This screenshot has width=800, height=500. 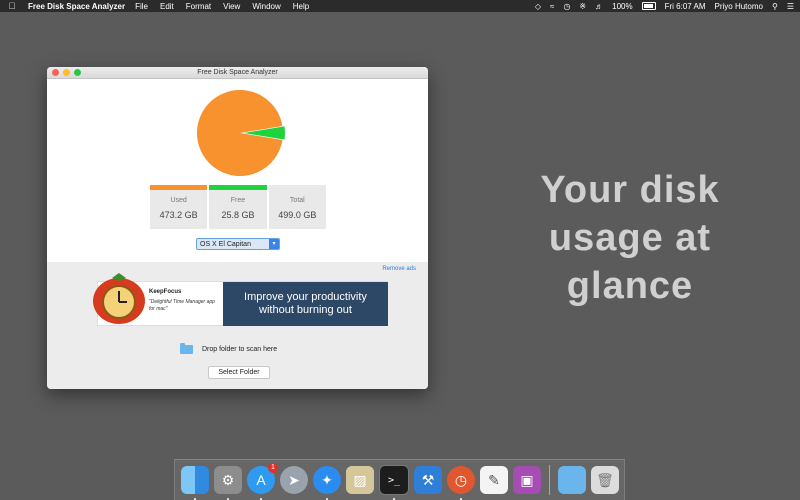 I want to click on menu-view: View, so click(x=231, y=6).